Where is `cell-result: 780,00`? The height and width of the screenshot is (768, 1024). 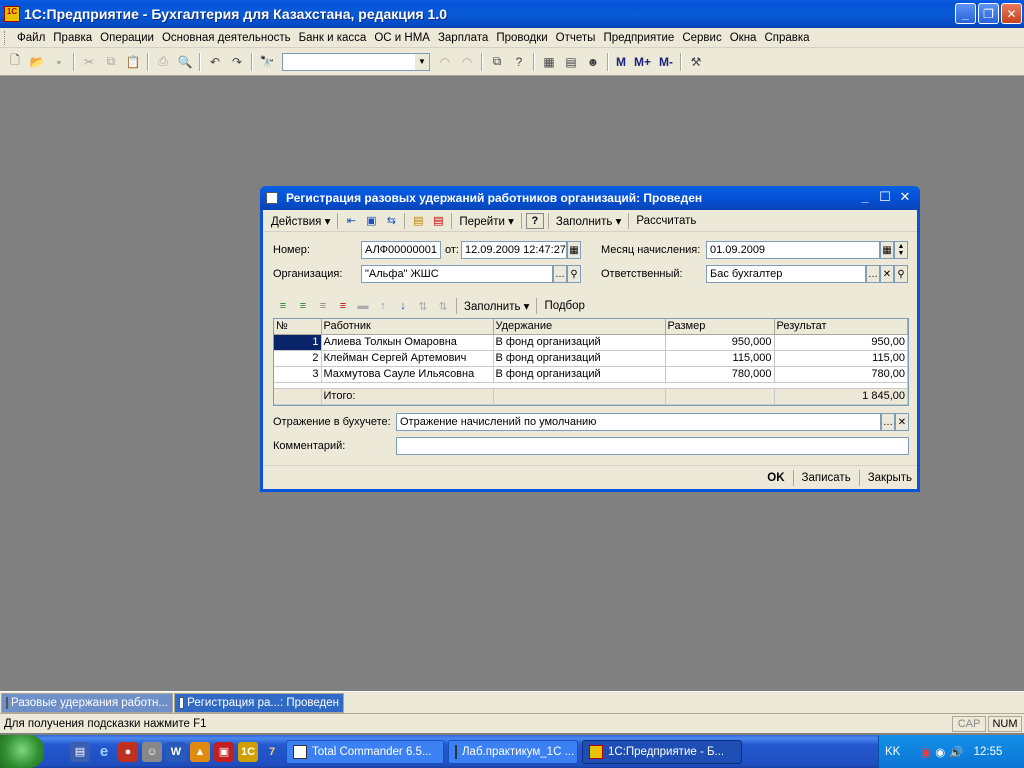 cell-result: 780,00 is located at coordinates (841, 374).